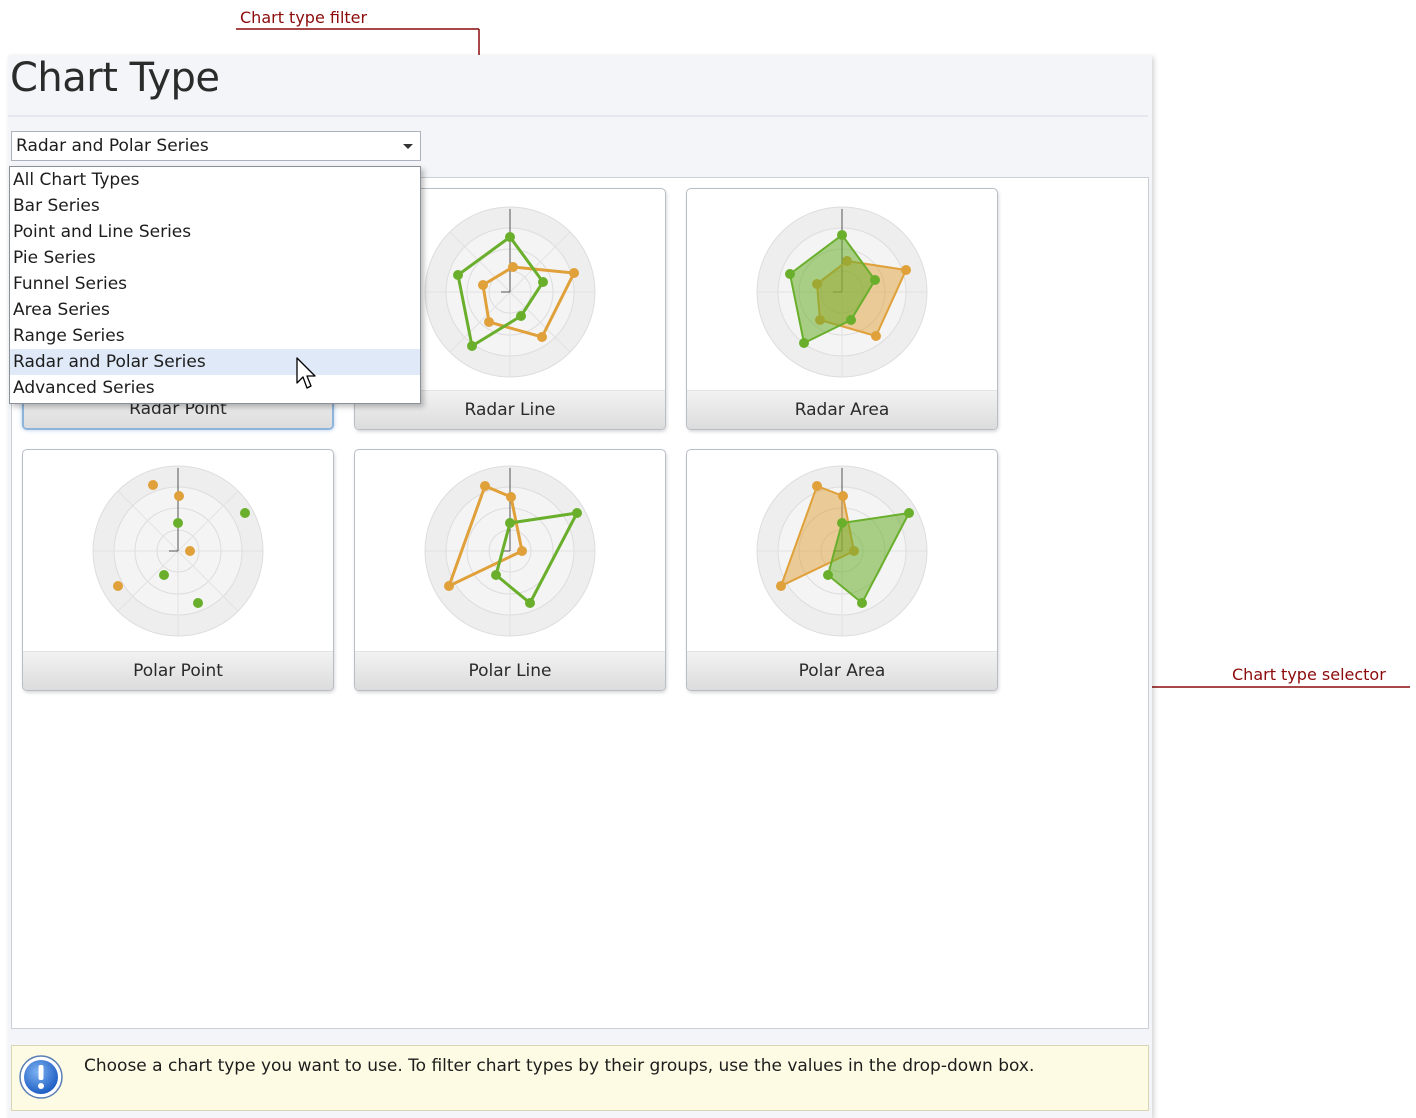 The width and height of the screenshot is (1416, 1118). What do you see at coordinates (216, 146) in the screenshot?
I see `chart-type-filter-combo: Radar and Polar Series` at bounding box center [216, 146].